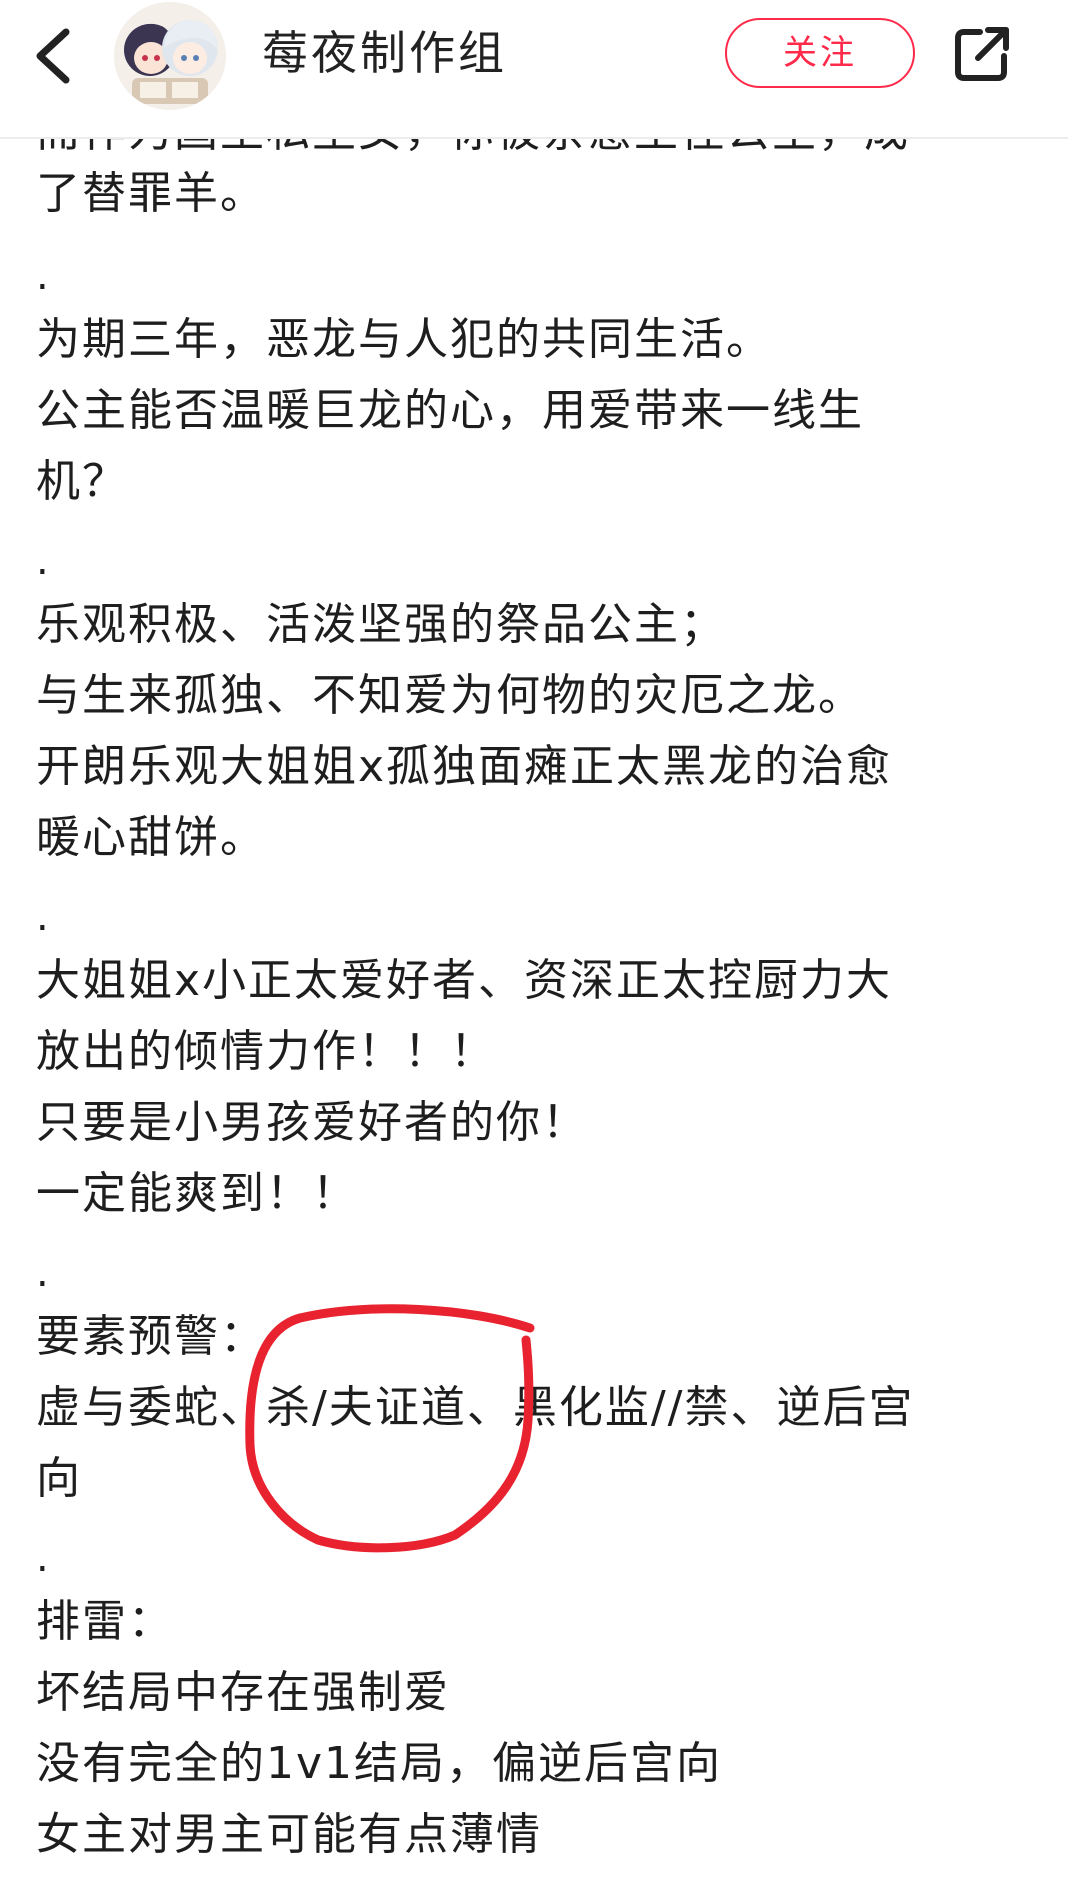  Describe the element at coordinates (243, 1692) in the screenshot. I see `article-line: 坏结局中存在强制爱` at that location.